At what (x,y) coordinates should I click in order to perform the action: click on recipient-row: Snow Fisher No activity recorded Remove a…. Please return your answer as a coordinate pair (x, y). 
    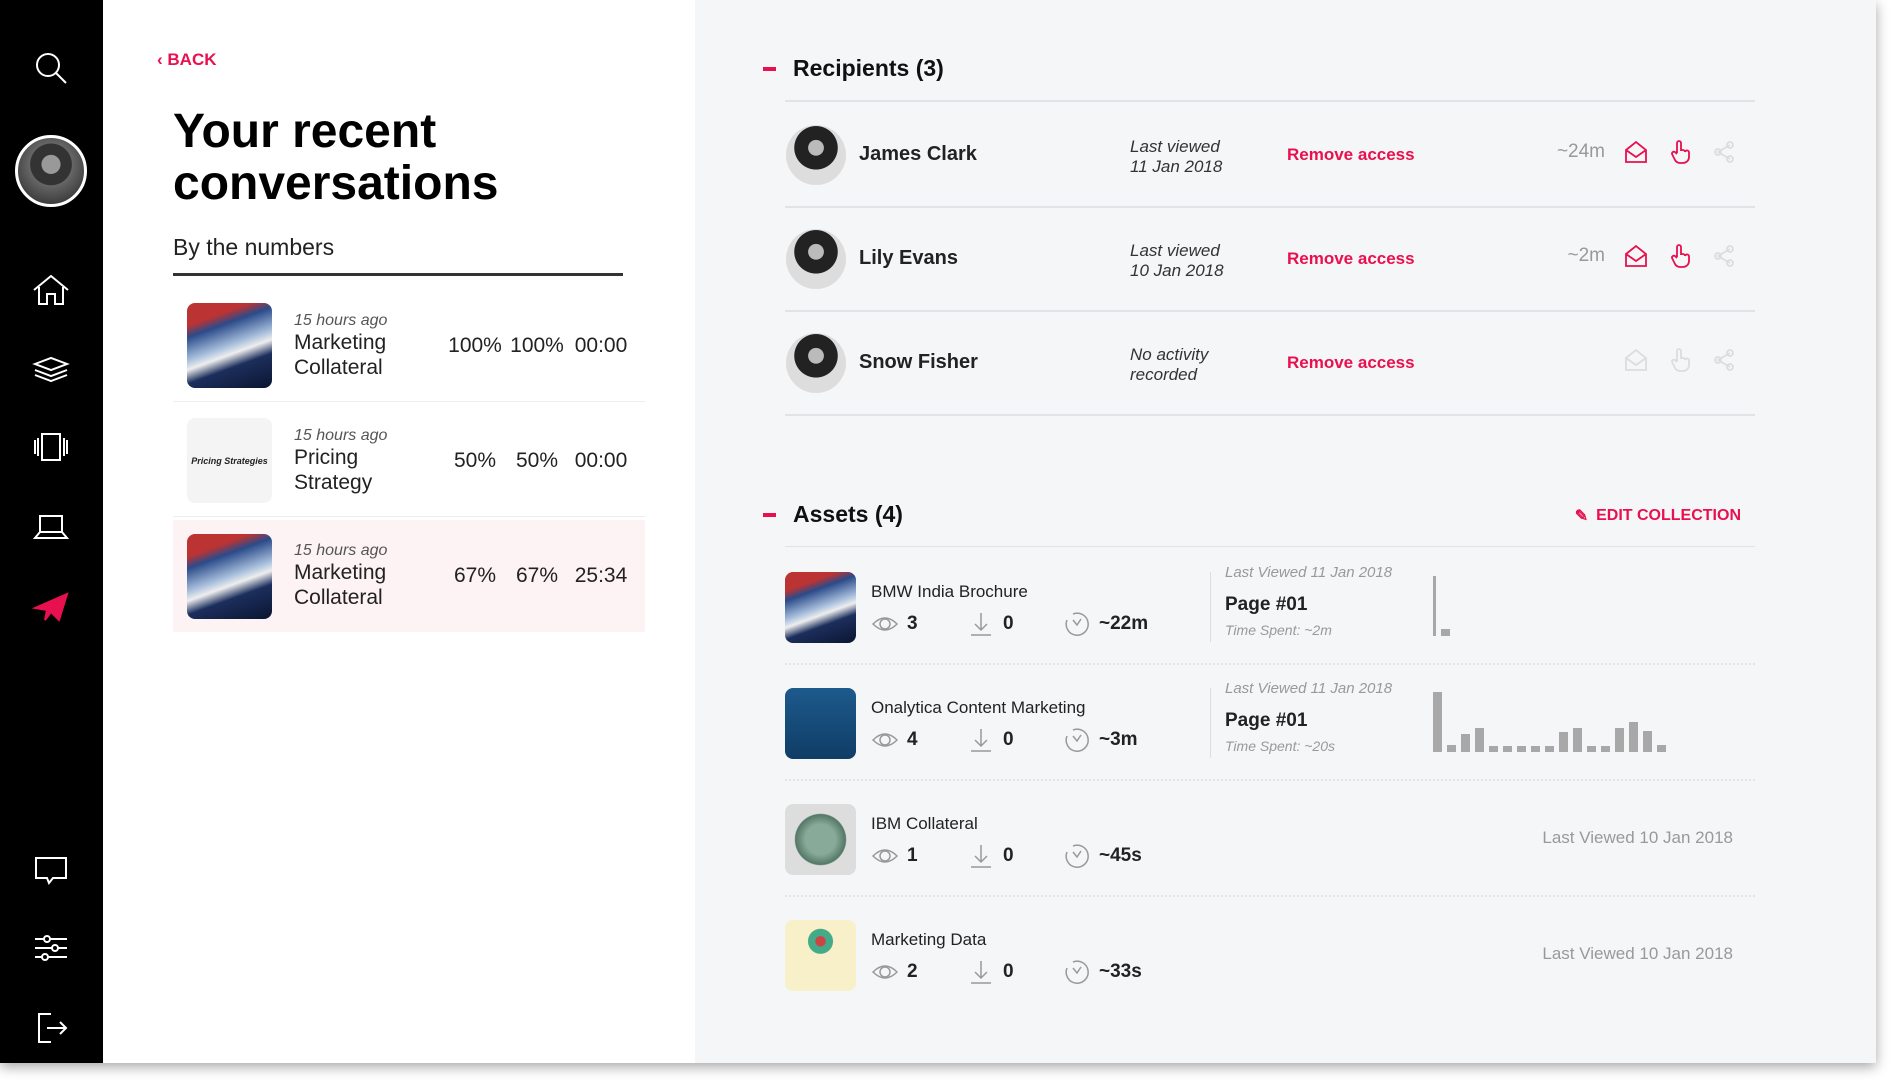
    Looking at the image, I should click on (1270, 363).